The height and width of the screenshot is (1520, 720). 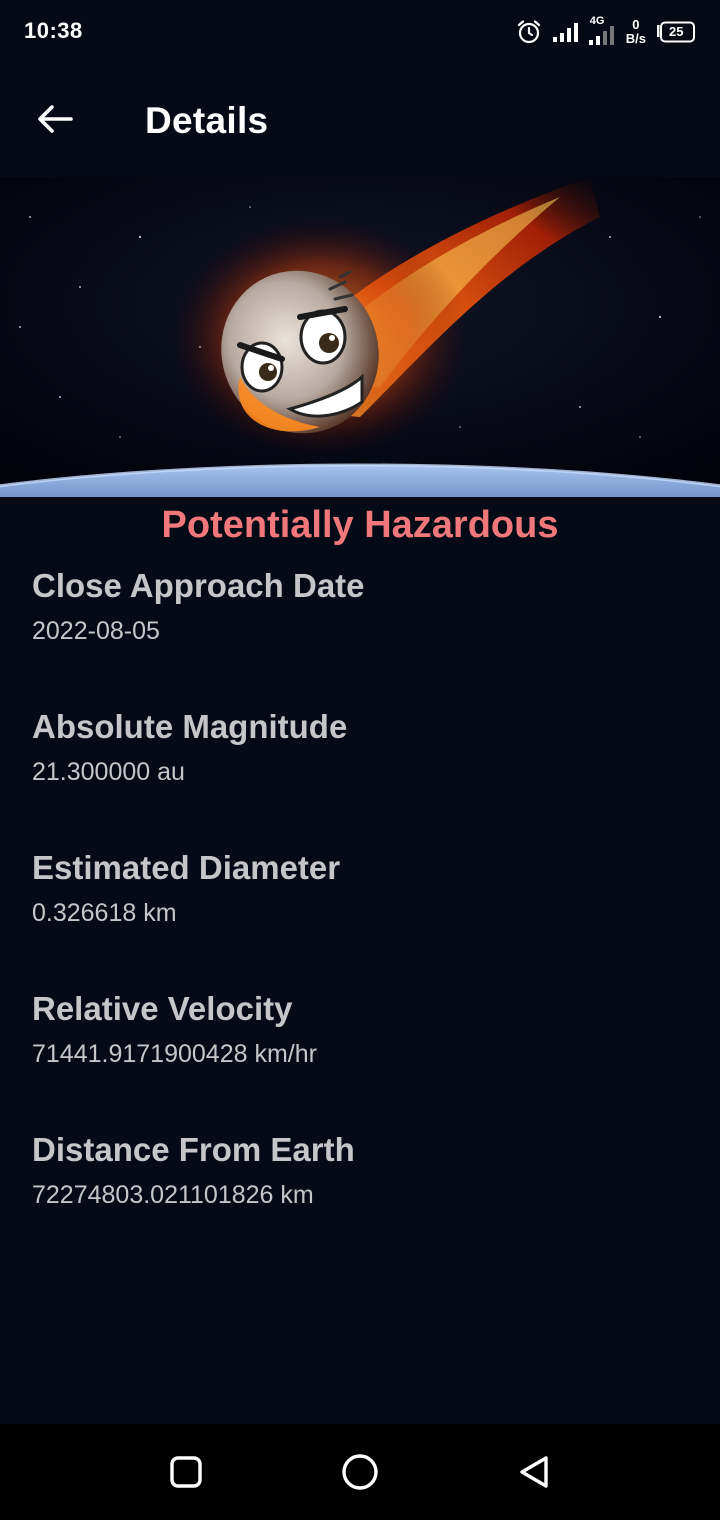 What do you see at coordinates (108, 772) in the screenshot?
I see `detail-value: 21.300000 au` at bounding box center [108, 772].